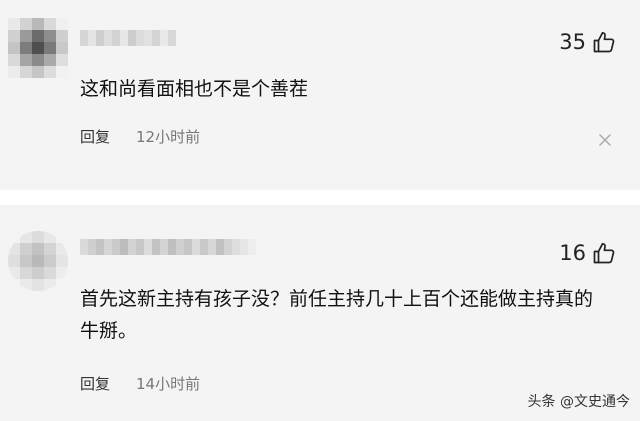 This screenshot has width=640, height=421. Describe the element at coordinates (168, 384) in the screenshot. I see `comment-time: 14小时前` at that location.